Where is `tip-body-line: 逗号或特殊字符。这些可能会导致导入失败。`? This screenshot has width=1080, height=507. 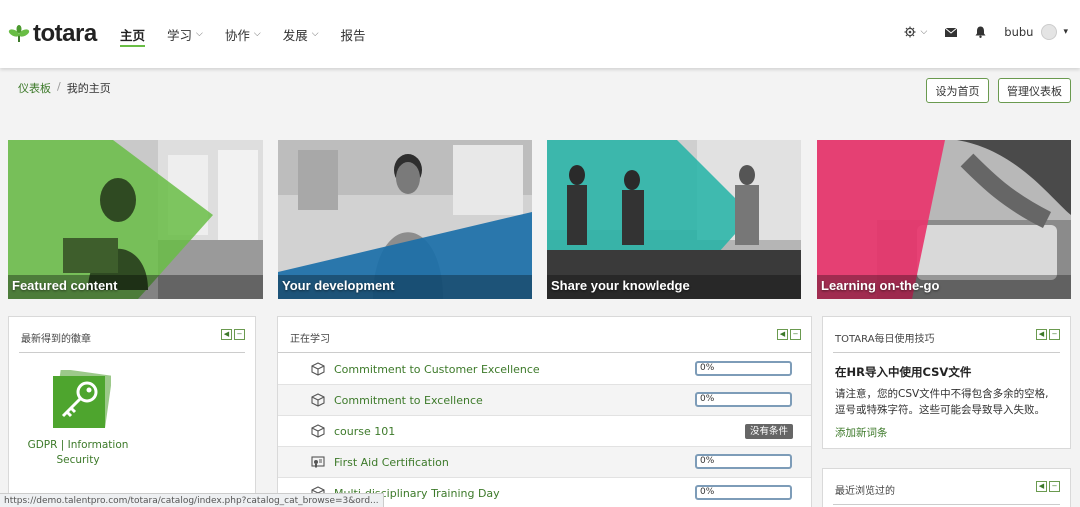
tip-body-line: 逗号或特殊字符。这些可能会导致导入失败。 is located at coordinates (940, 410).